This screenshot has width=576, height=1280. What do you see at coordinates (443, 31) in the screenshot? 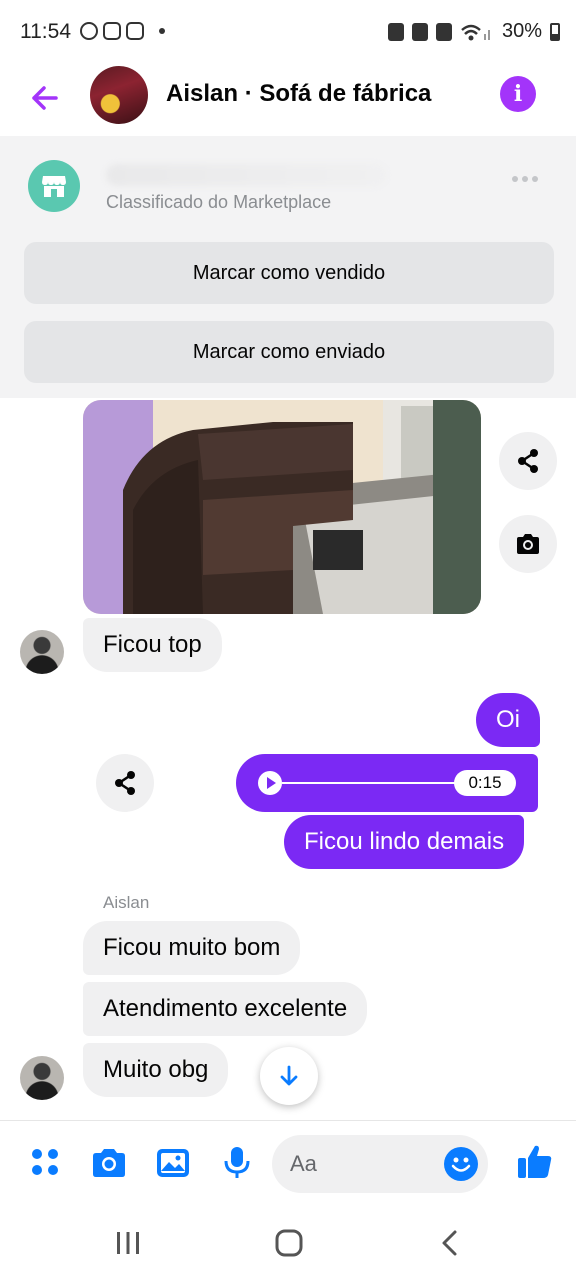
I see `mute-icon` at bounding box center [443, 31].